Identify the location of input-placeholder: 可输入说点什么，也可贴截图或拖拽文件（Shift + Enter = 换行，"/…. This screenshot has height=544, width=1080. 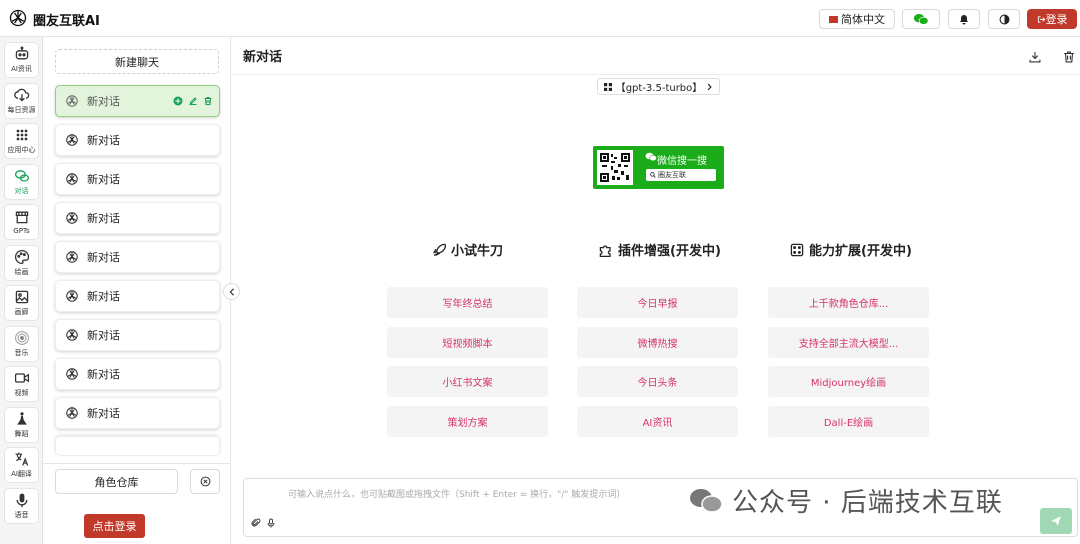
(457, 495).